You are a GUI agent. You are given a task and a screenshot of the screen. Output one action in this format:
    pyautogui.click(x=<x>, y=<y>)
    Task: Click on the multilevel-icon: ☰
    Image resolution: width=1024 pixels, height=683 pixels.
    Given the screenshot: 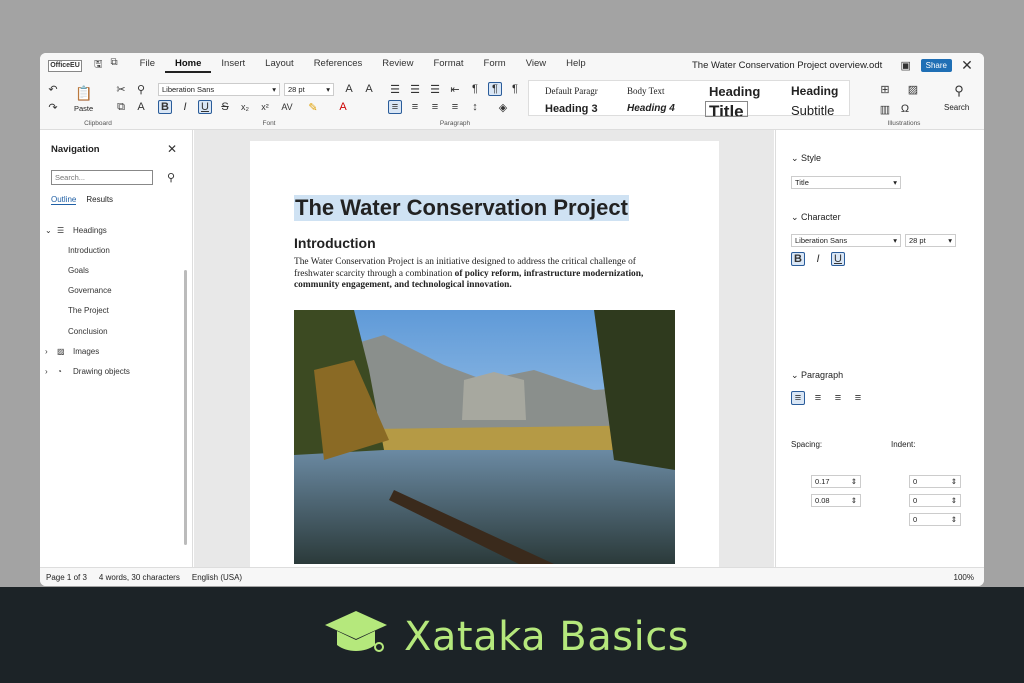 What is the action you would take?
    pyautogui.click(x=435, y=89)
    